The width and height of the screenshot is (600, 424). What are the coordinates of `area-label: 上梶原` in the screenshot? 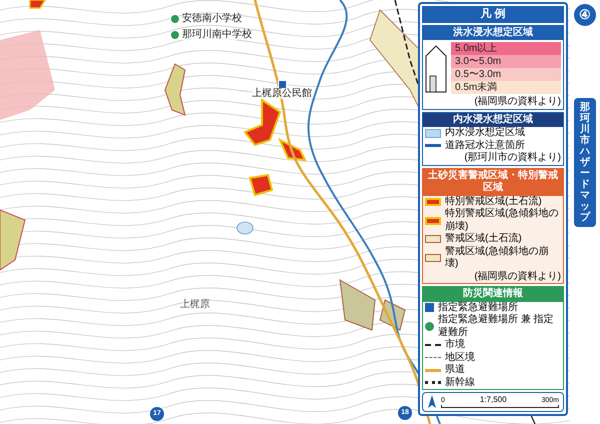 It's located at (195, 305).